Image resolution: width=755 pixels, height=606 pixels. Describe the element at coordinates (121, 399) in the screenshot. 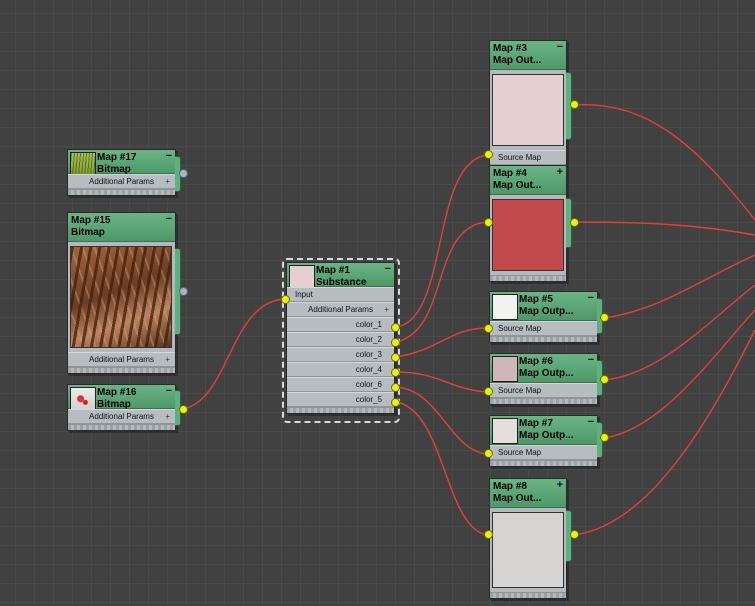

I see `node-header: Map #16 Bitmap −` at that location.